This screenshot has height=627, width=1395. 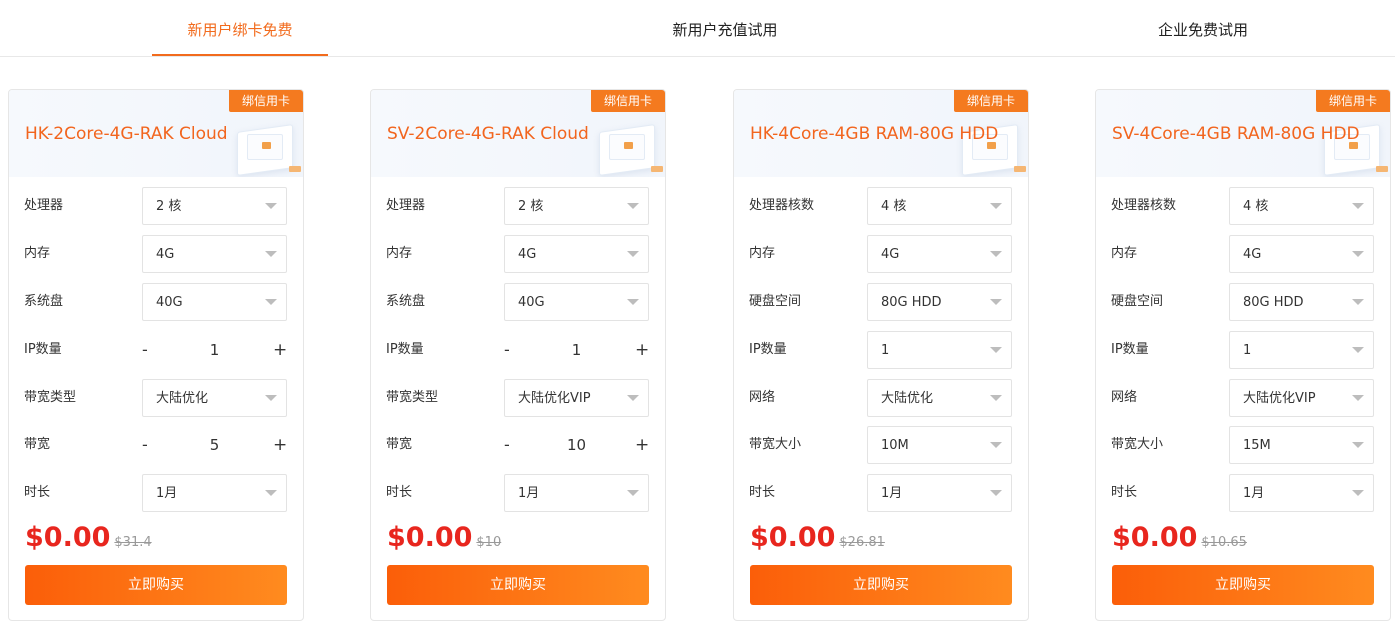 What do you see at coordinates (529, 493) in the screenshot?
I see `select-value: 1月` at bounding box center [529, 493].